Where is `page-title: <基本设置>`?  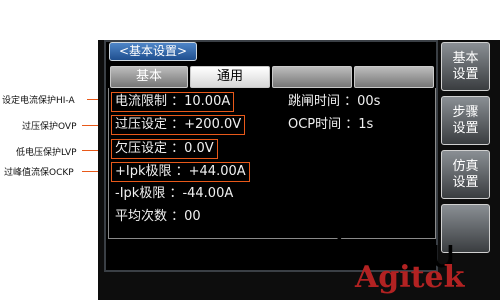 page-title: <基本设置> is located at coordinates (153, 51).